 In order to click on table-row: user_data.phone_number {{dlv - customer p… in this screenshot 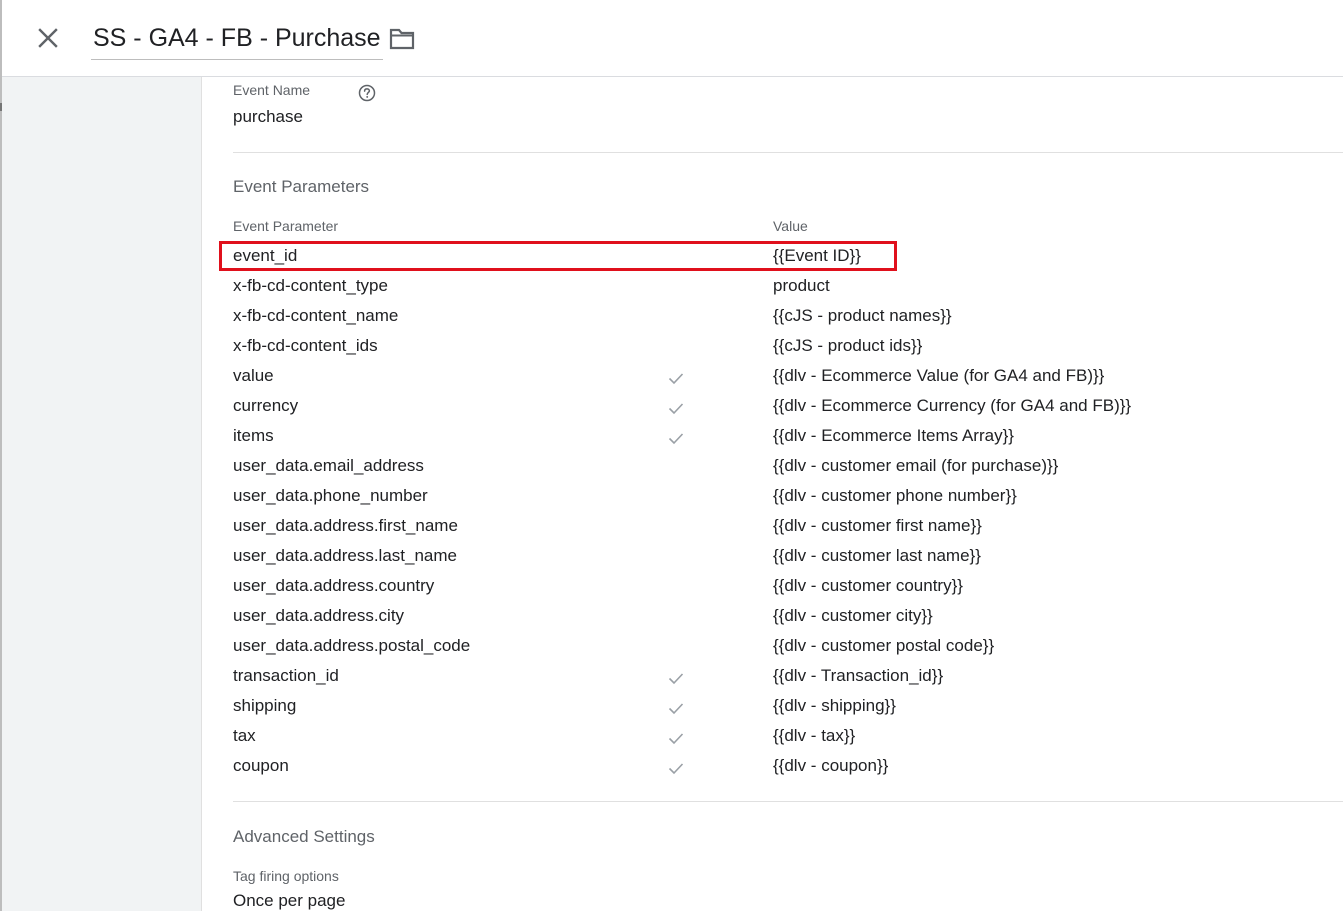, I will do `click(773, 497)`.